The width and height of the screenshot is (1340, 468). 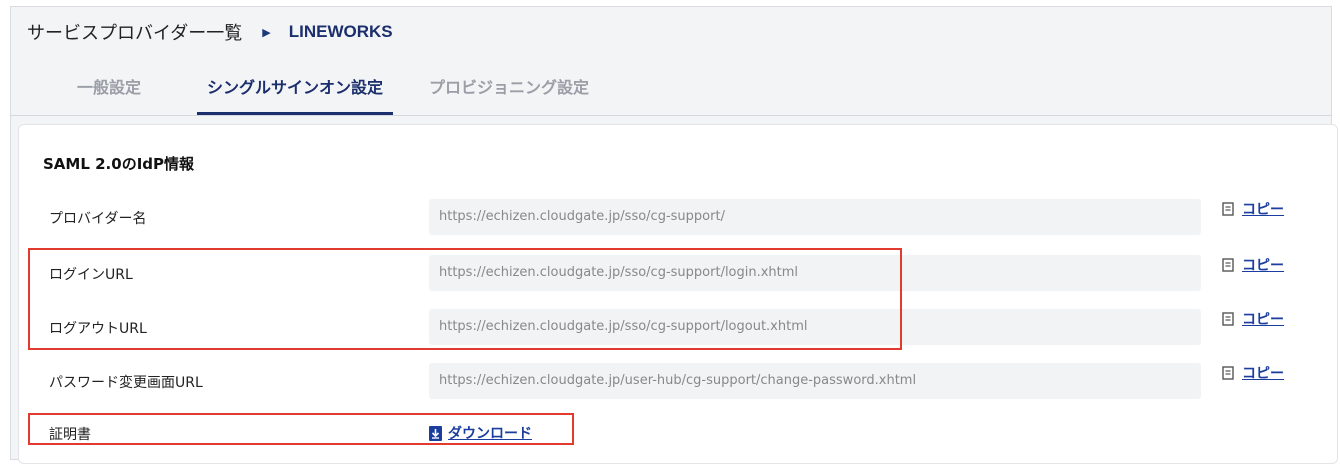 I want to click on certificate-download-link: ダウンロード, so click(x=480, y=433).